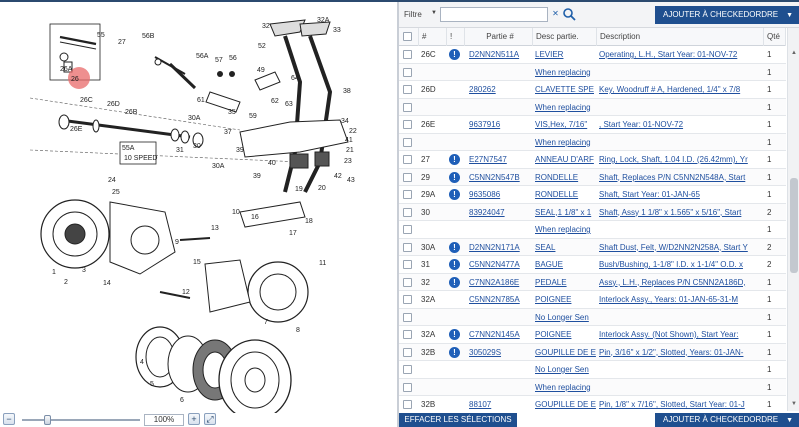 This screenshot has height=427, width=799. I want to click on cell-part-link: C7NN2N145A, so click(500, 334).